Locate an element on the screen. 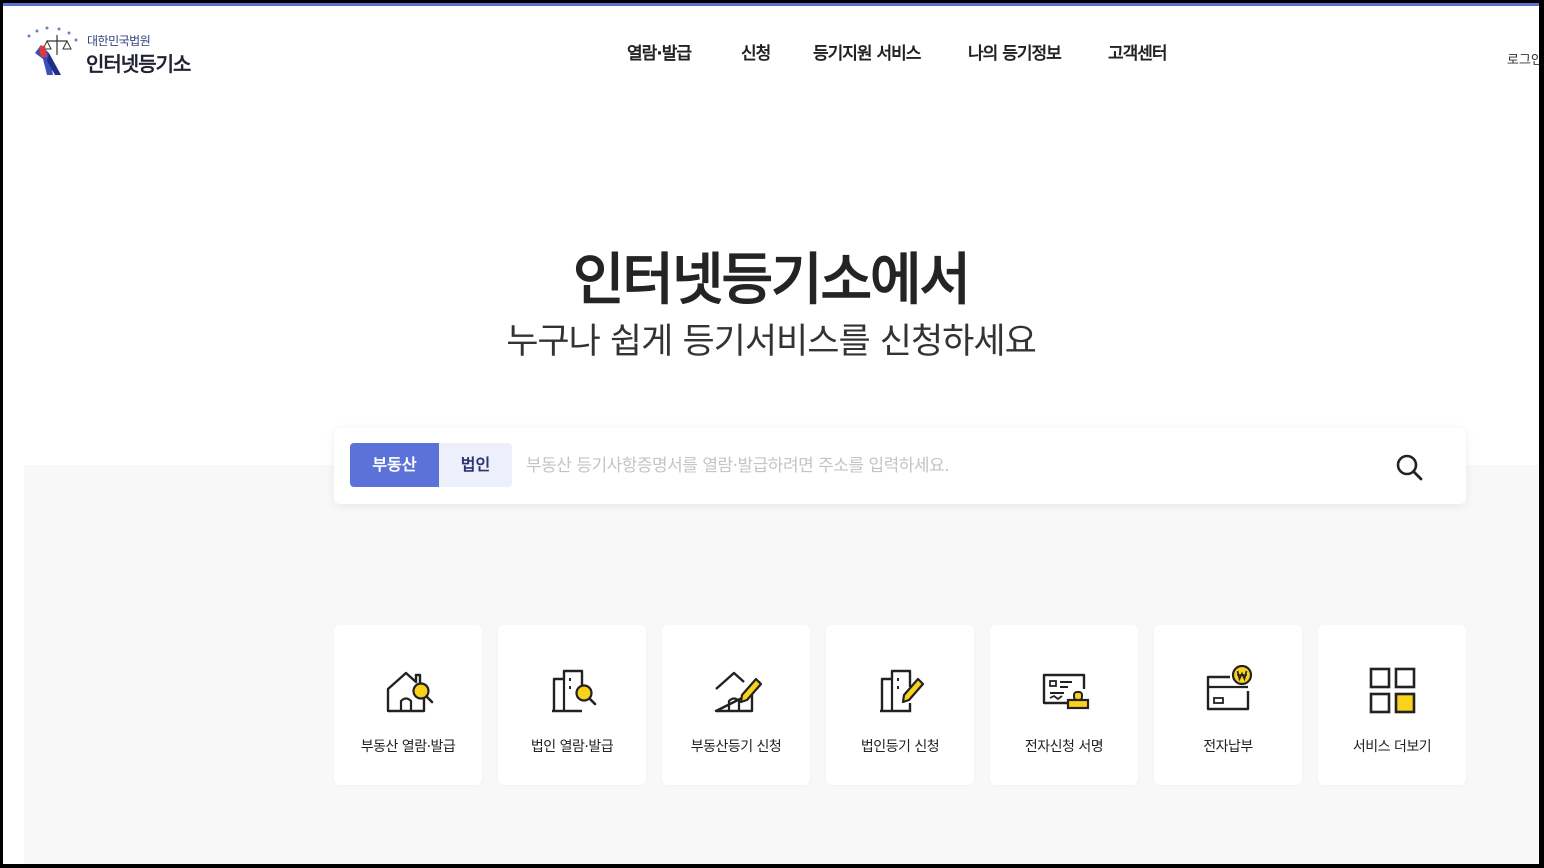  house-search-icon is located at coordinates (410, 692).